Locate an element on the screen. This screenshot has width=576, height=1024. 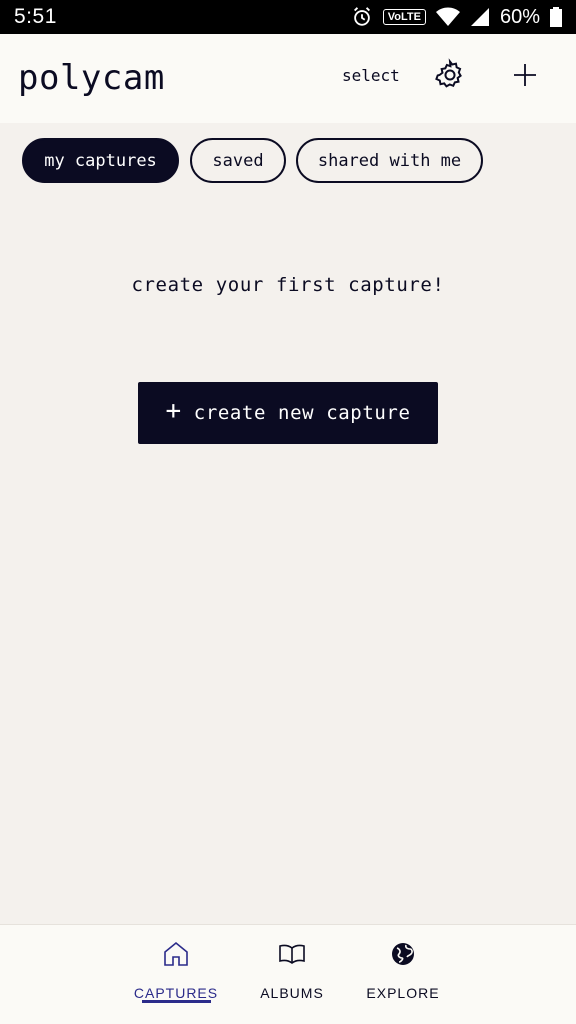
nav-item-captures: CAPTURES is located at coordinates (176, 974).